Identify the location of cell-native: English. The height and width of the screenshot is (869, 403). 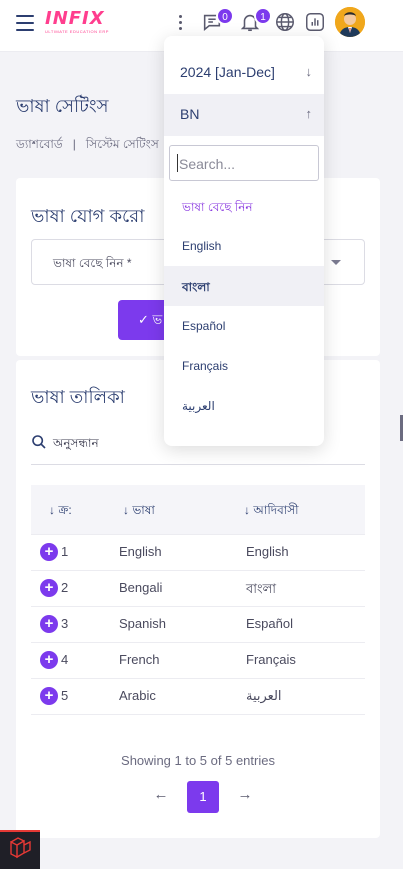
(267, 551).